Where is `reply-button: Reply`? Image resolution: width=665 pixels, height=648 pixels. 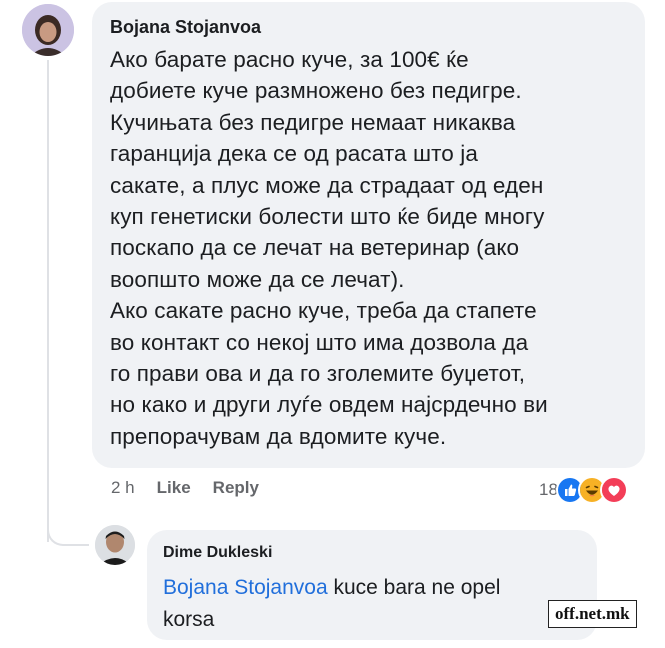
reply-button: Reply is located at coordinates (236, 488).